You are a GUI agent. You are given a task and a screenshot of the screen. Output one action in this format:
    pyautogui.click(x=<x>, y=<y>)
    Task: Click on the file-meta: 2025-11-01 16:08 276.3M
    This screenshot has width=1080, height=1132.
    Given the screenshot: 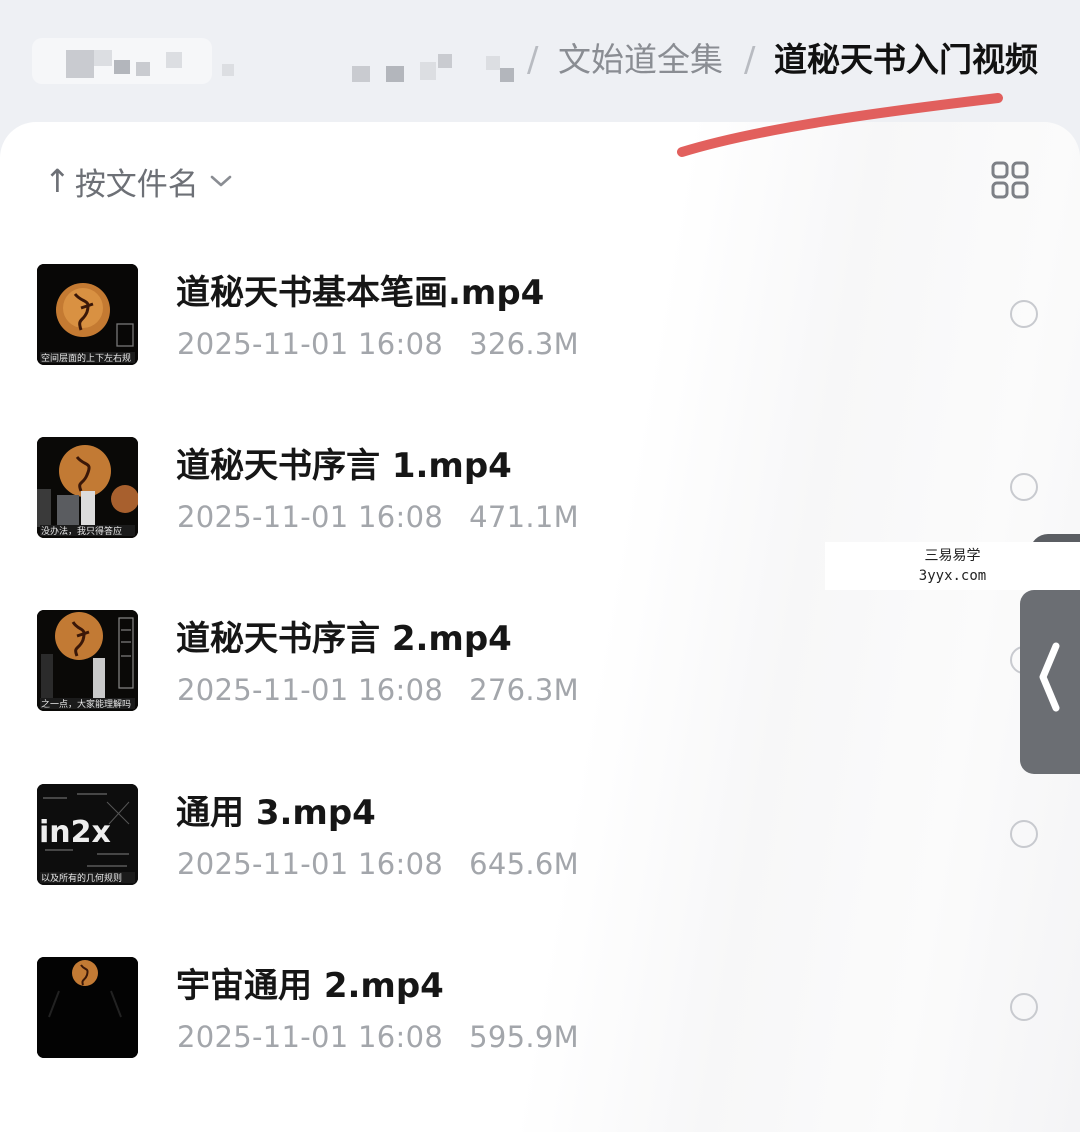 What is the action you would take?
    pyautogui.click(x=378, y=690)
    